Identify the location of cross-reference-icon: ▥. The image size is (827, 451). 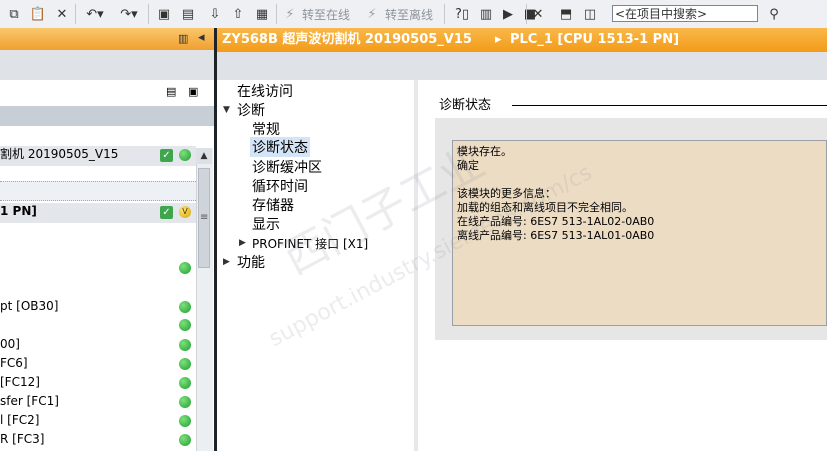
(486, 14).